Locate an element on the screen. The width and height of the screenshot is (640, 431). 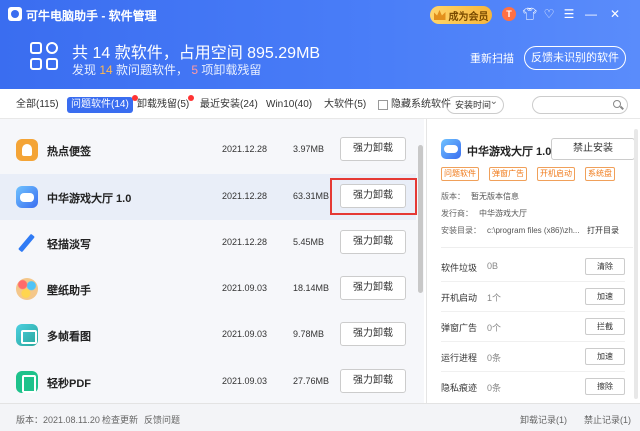
list-item: 壁纸助手 2021.09.03 18.14MB 强力卸载 is located at coordinates (208, 289).